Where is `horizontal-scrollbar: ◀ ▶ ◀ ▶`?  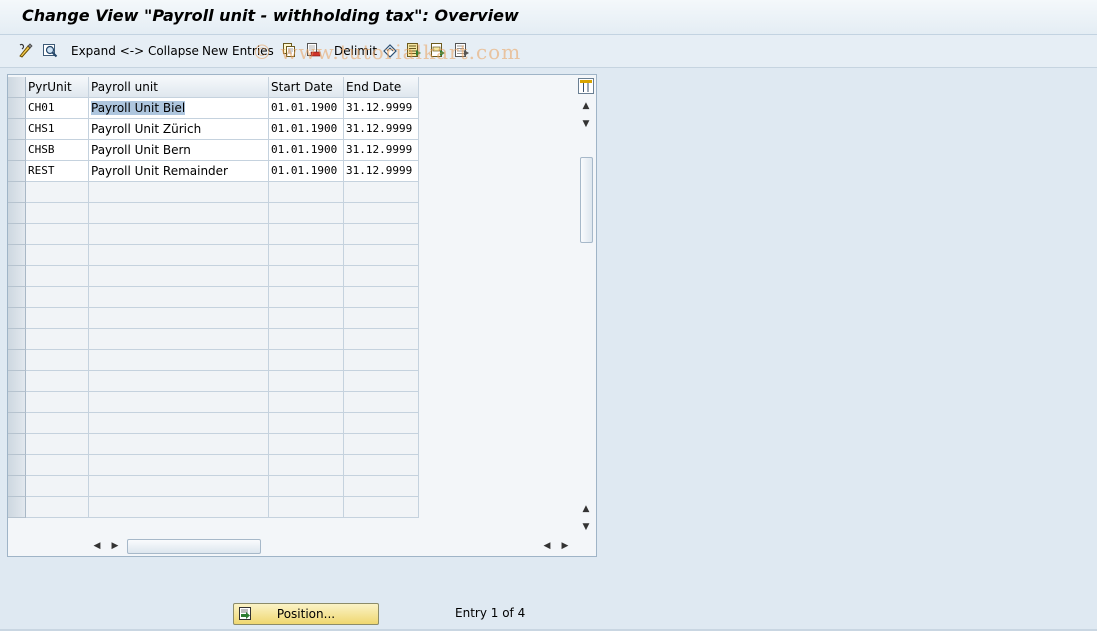
horizontal-scrollbar: ◀ ▶ ◀ ▶ is located at coordinates (335, 546).